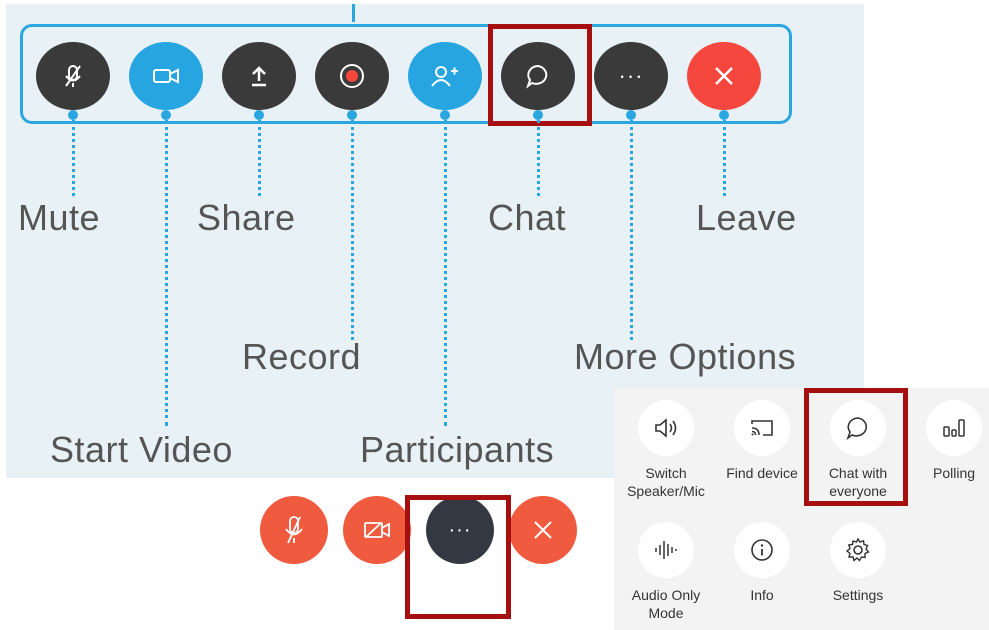  I want to click on menu-item-find-device: Find device, so click(762, 441).